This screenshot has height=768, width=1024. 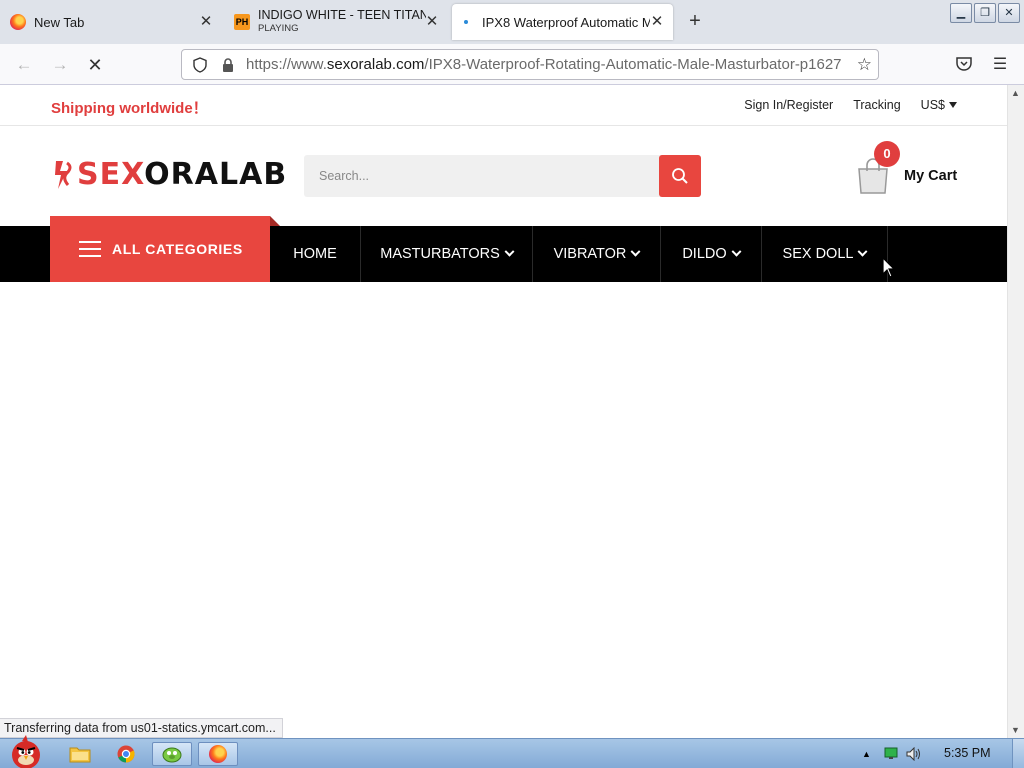 What do you see at coordinates (18, 22) in the screenshot?
I see `firefox-icon` at bounding box center [18, 22].